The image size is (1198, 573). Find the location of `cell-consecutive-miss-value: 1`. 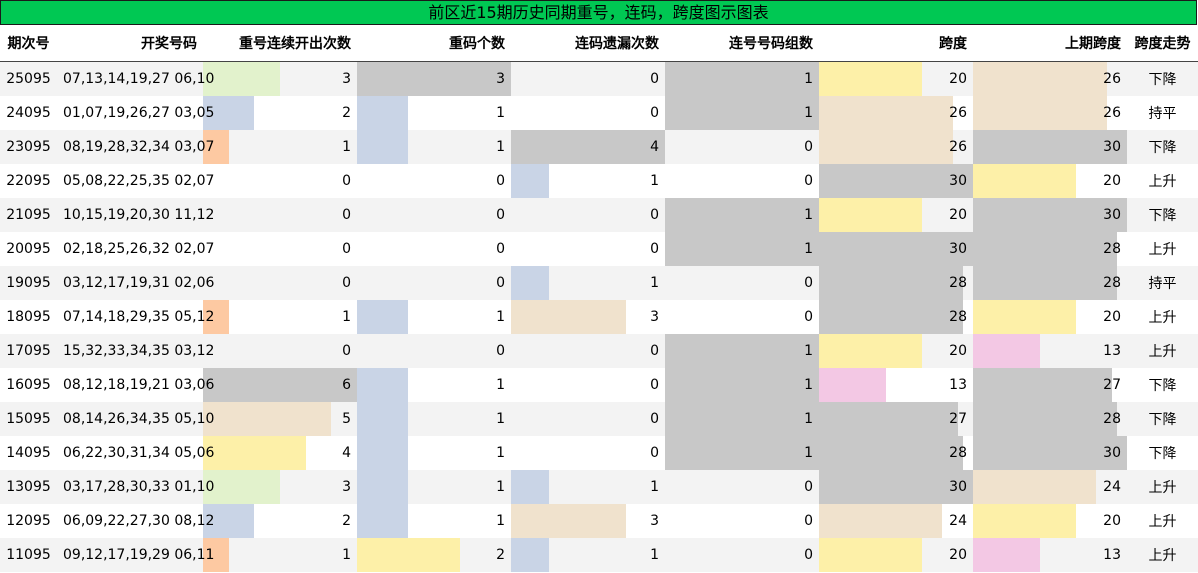

cell-consecutive-miss-value: 1 is located at coordinates (654, 283).